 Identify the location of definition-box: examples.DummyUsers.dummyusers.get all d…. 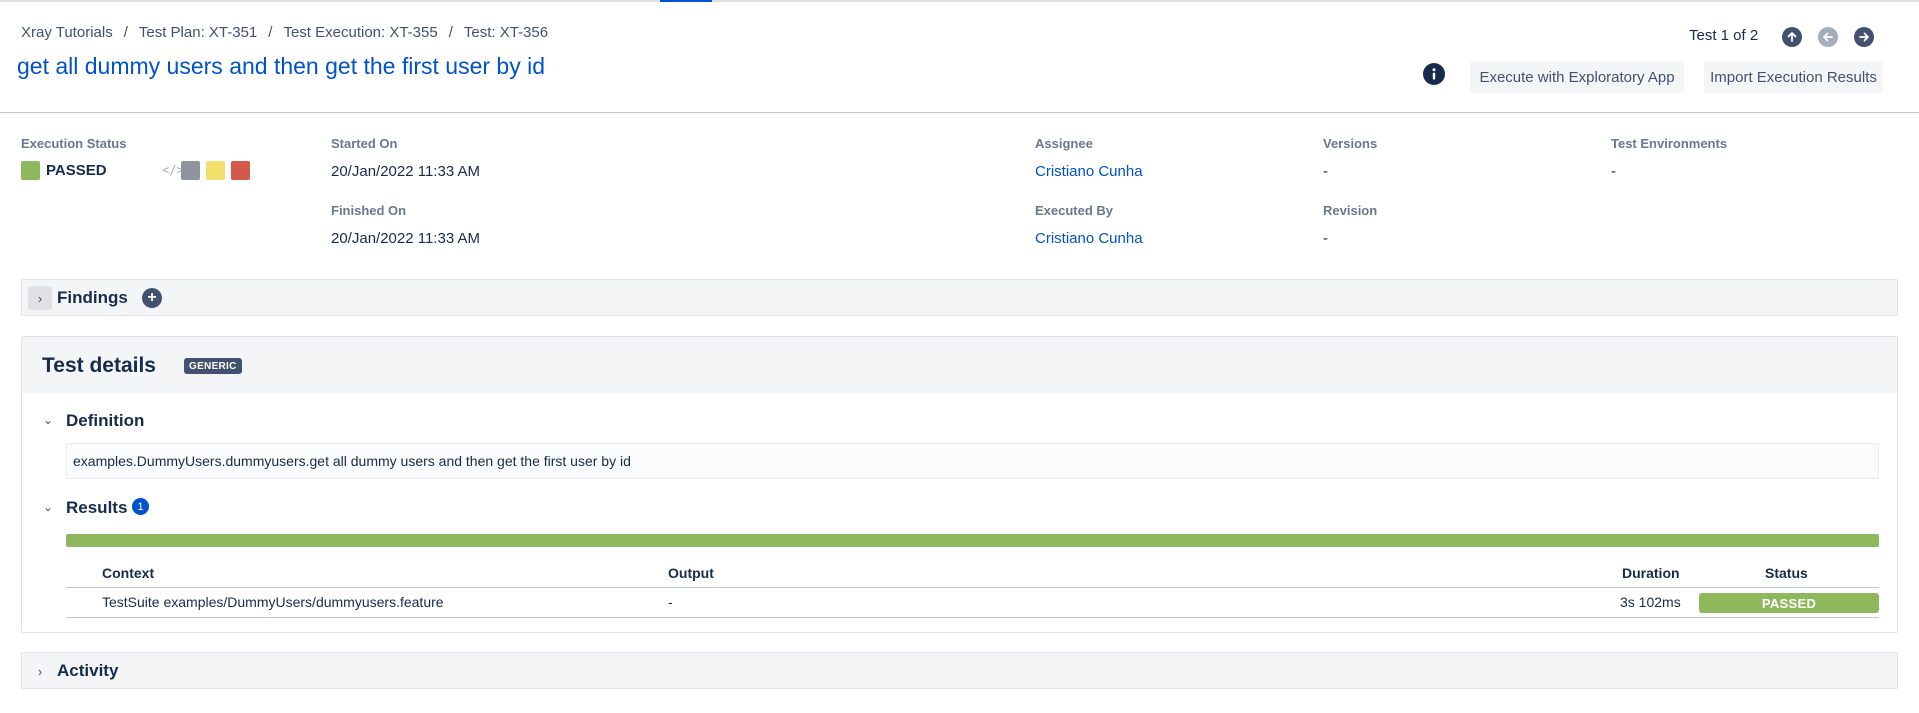
(972, 461).